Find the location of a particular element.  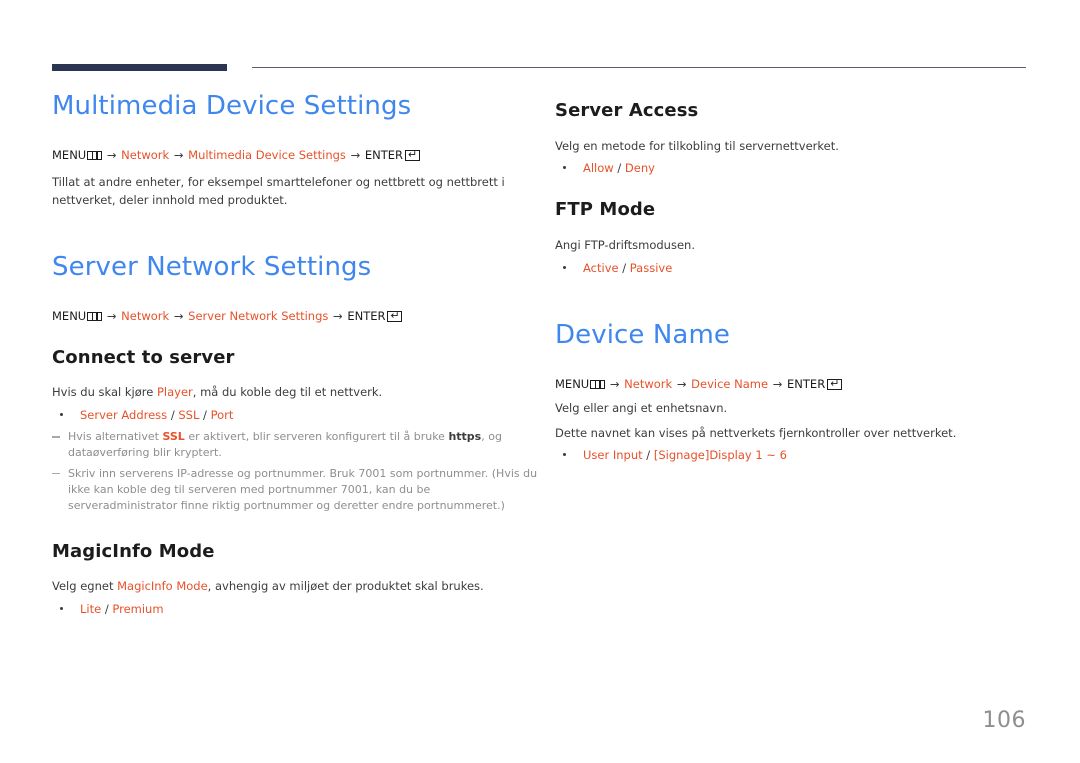

option-list-device-name: User Input / [Signage]Display 1 ~ 6 is located at coordinates (795, 455).